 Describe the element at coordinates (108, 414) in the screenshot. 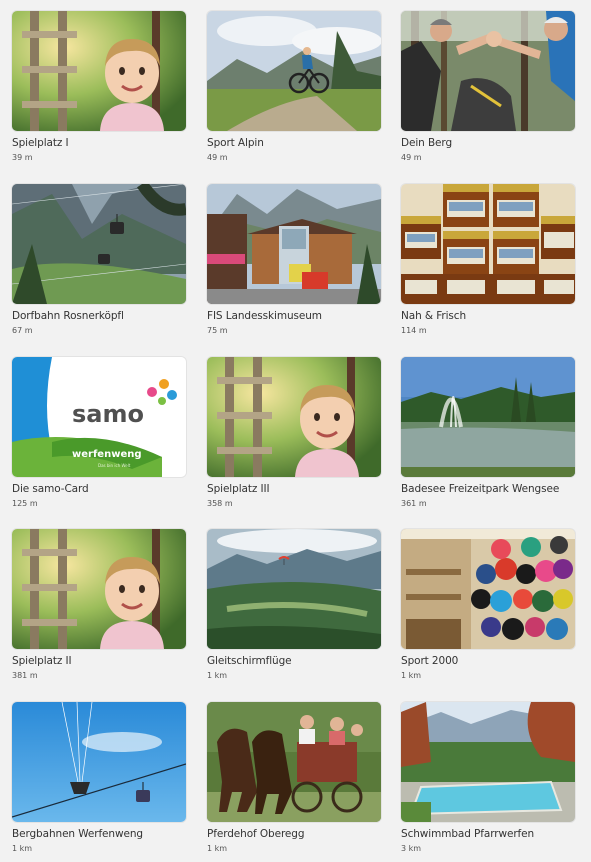

I see `samo-logo-text: samo` at that location.